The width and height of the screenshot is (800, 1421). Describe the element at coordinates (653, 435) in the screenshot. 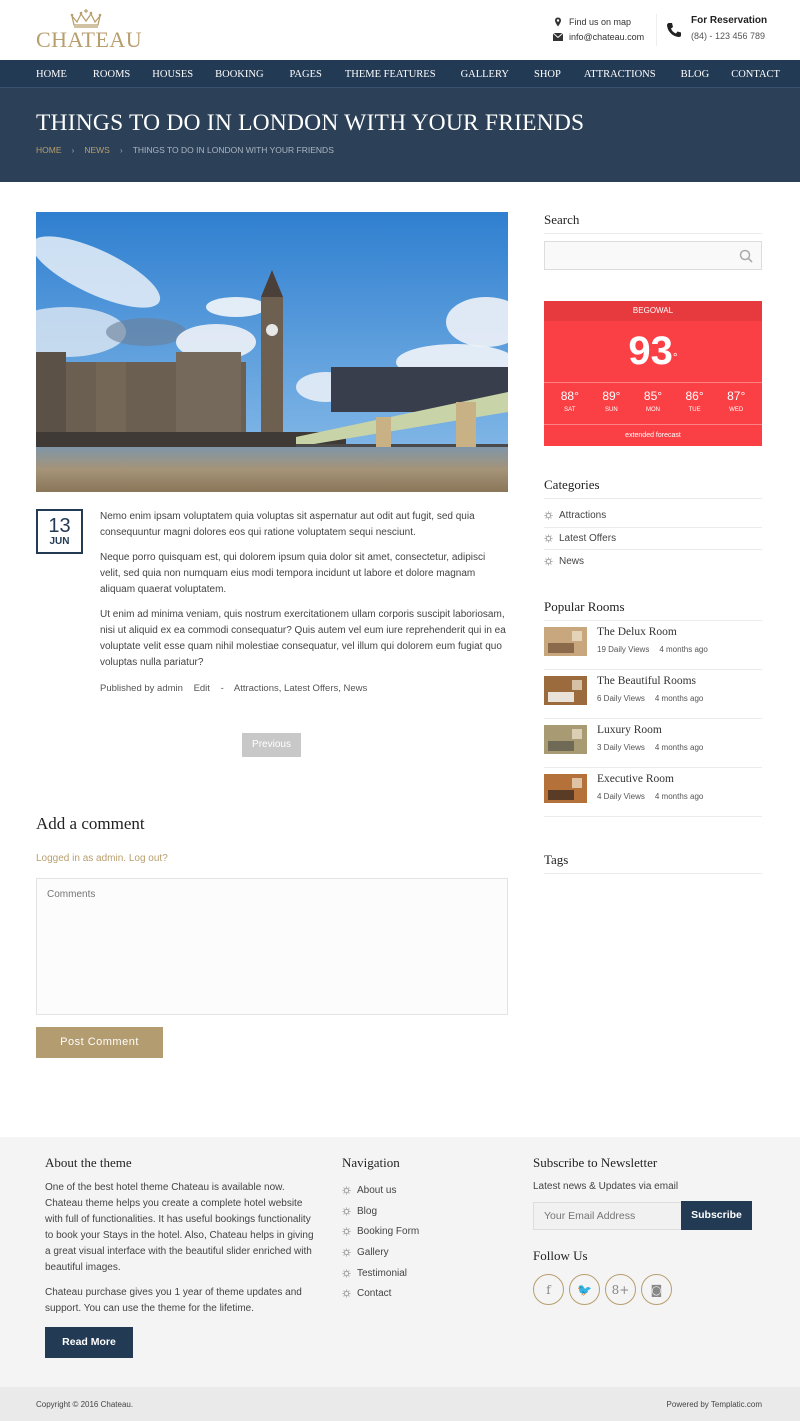

I see `extended-forecast-link: extended forecast` at that location.